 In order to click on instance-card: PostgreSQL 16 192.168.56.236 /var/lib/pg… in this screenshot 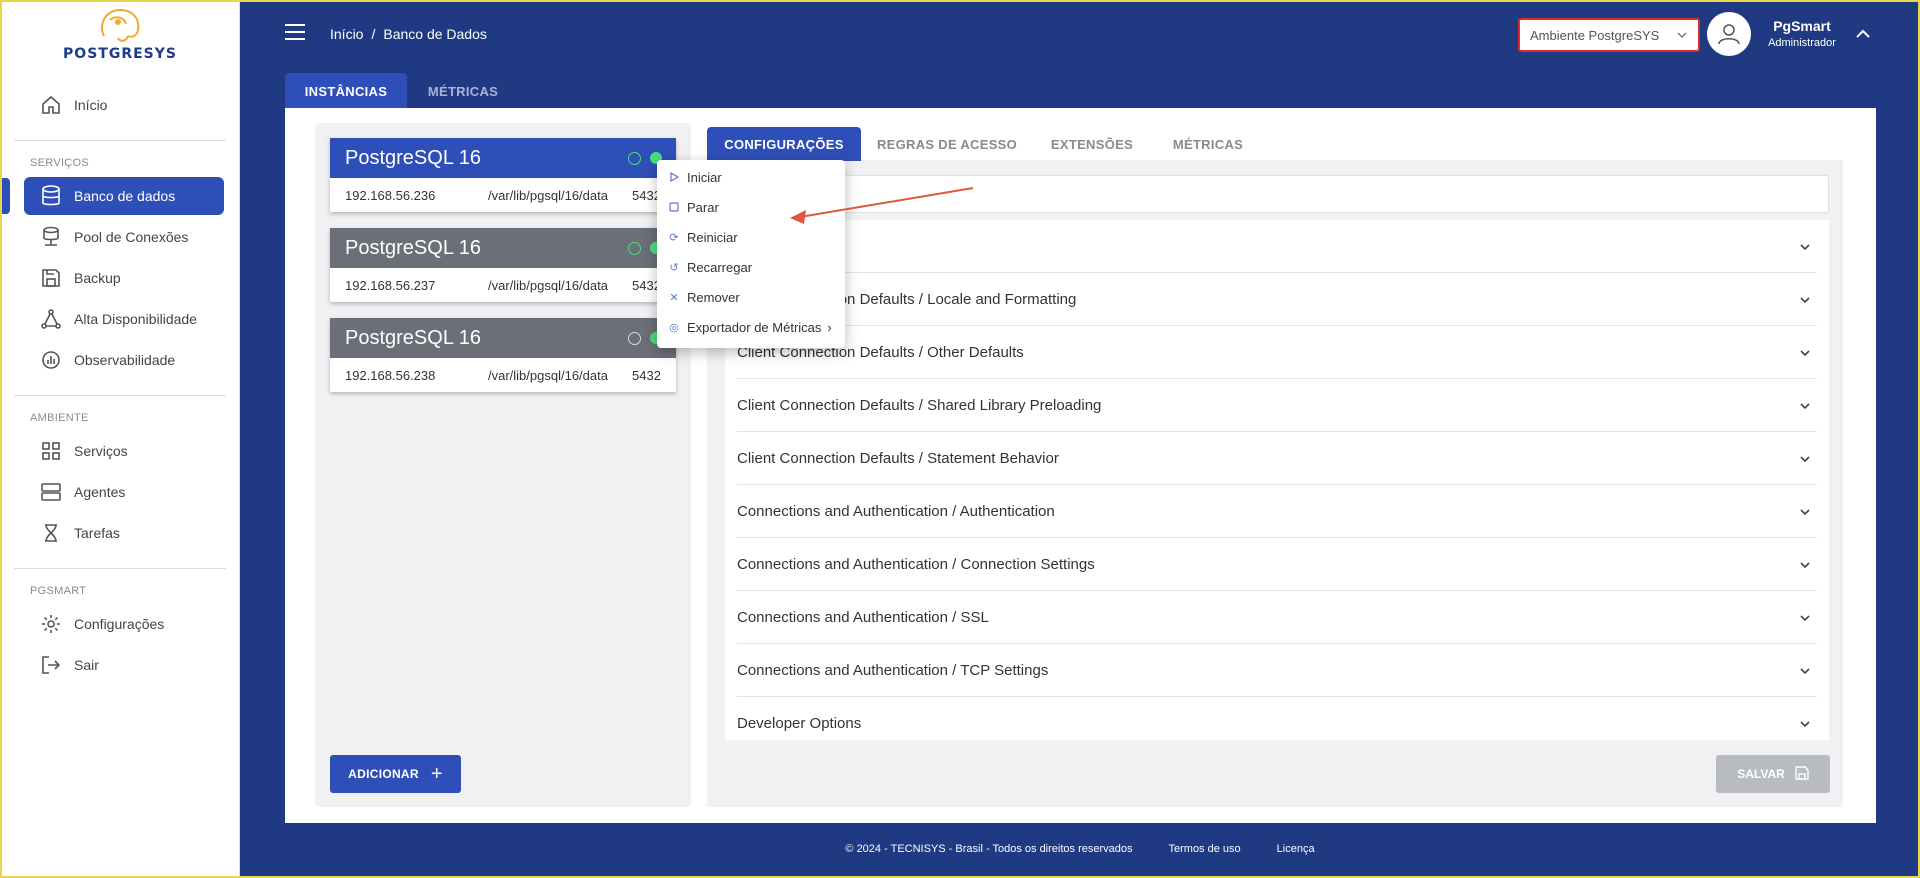, I will do `click(503, 175)`.